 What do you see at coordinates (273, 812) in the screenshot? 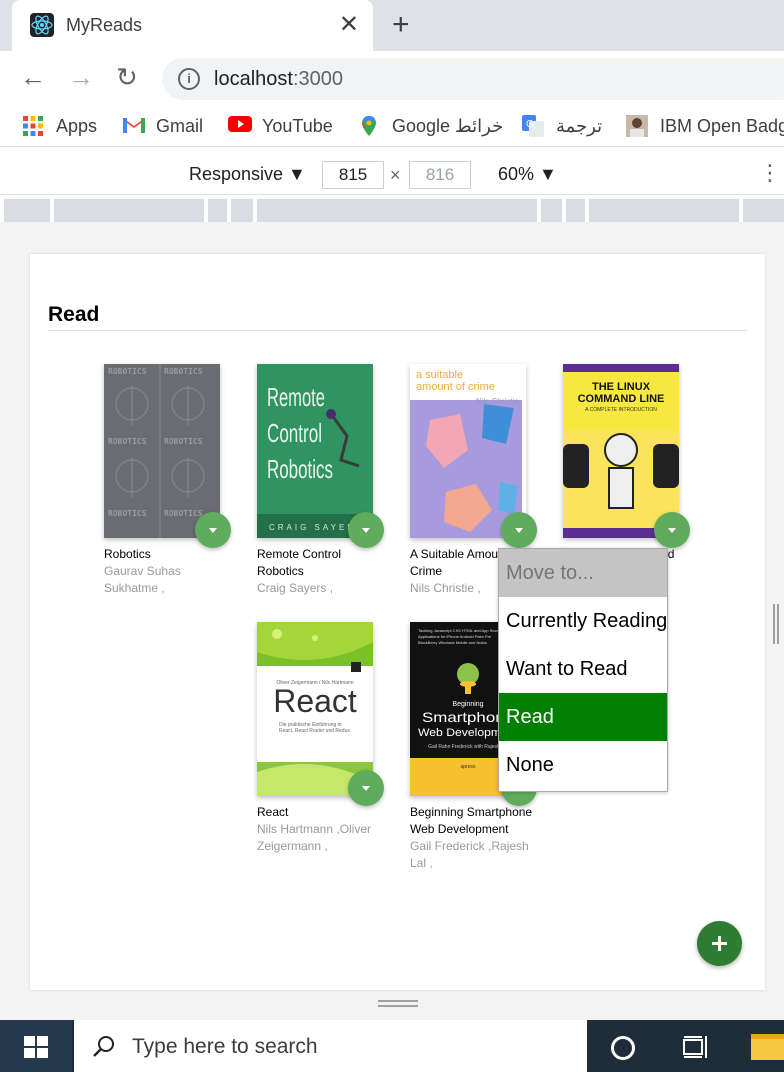
I see `book-title: React` at bounding box center [273, 812].